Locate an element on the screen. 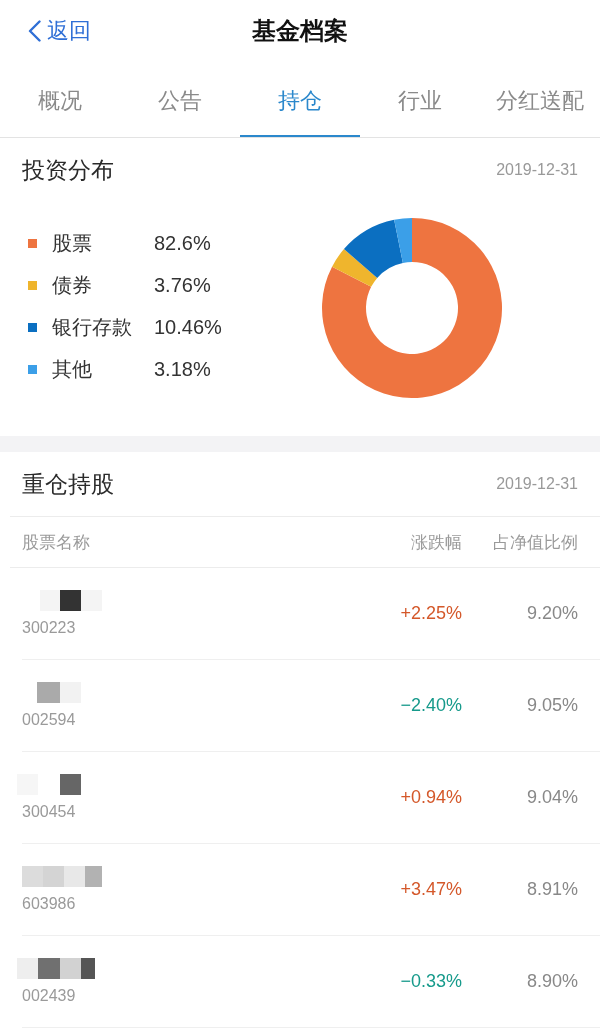  change-percent: −2.40% is located at coordinates (430, 705).